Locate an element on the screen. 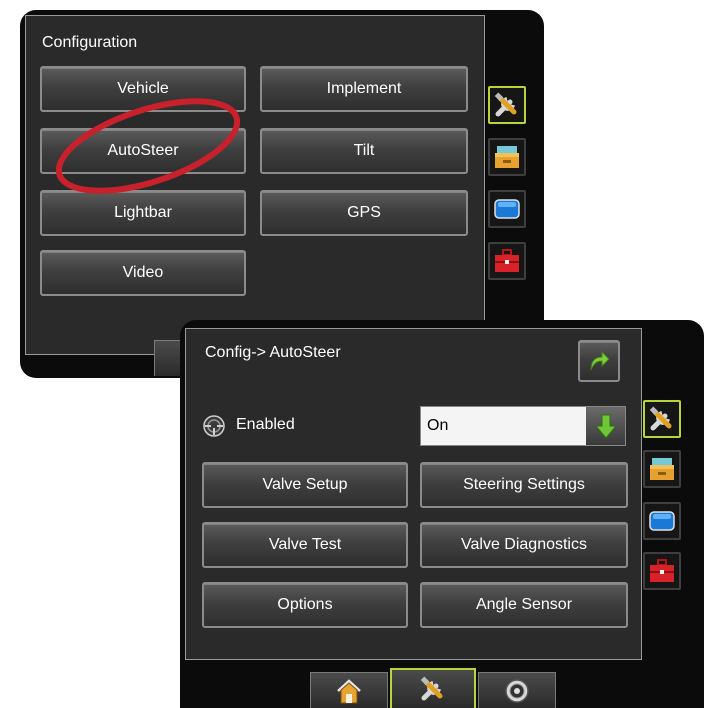 The height and width of the screenshot is (708, 708). tab-gauge is located at coordinates (517, 690).